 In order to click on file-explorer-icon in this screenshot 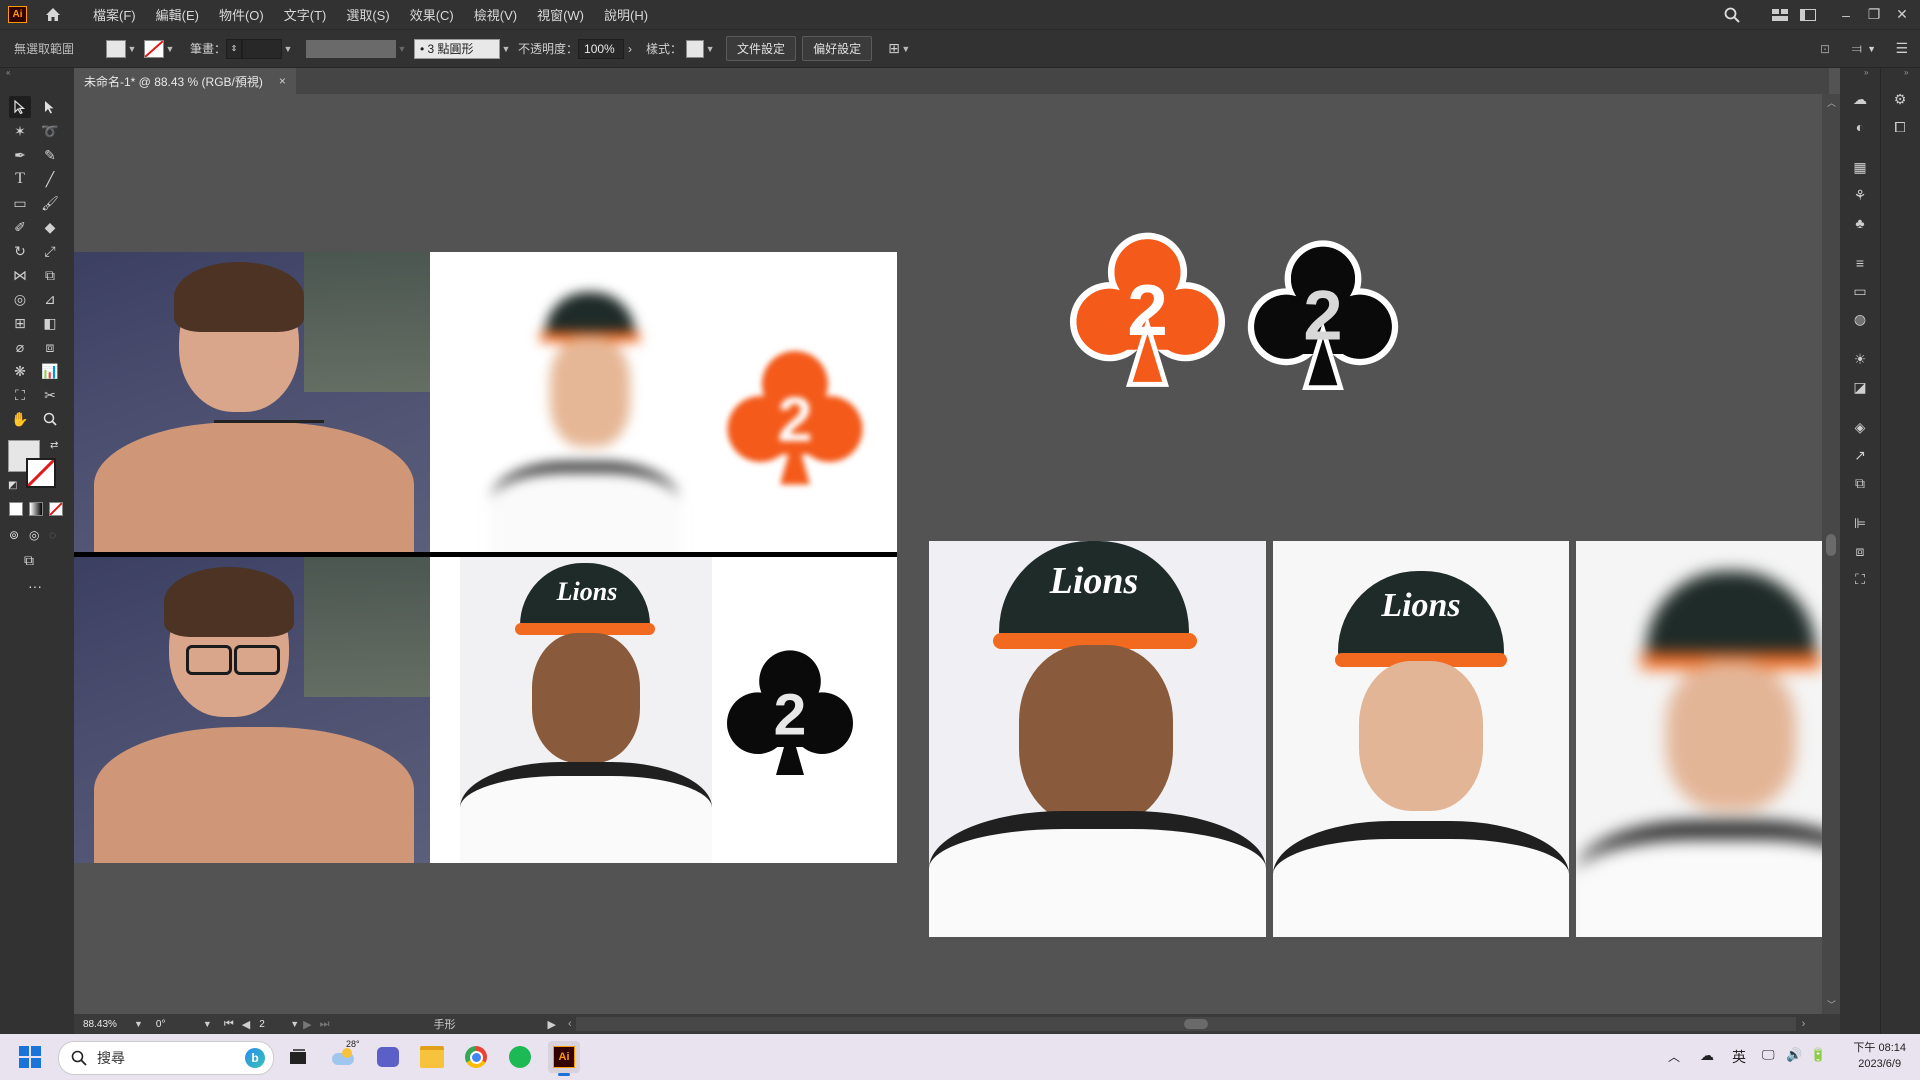, I will do `click(432, 1057)`.